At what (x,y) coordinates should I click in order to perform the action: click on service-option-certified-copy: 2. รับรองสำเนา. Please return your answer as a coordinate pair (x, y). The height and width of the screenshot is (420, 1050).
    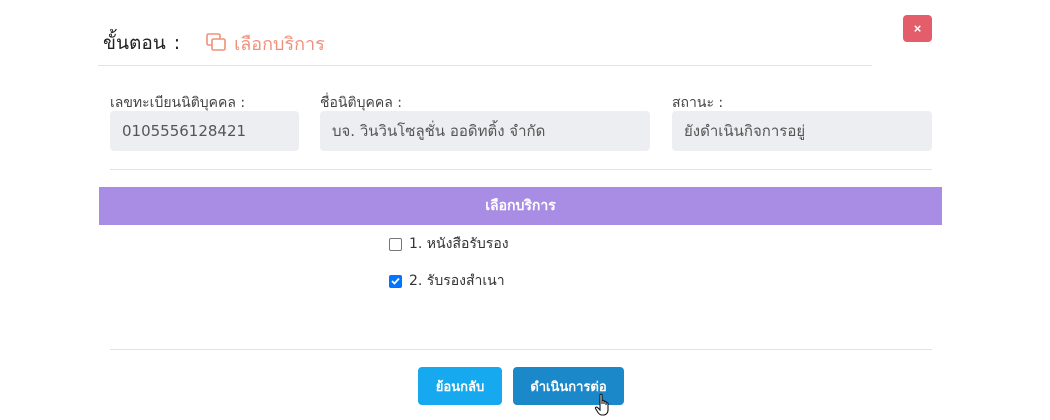
    Looking at the image, I should click on (447, 281).